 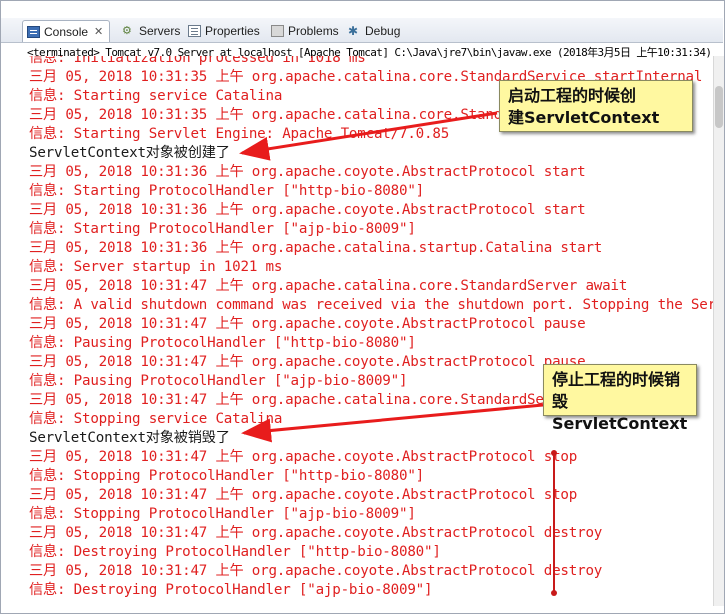 I want to click on callout-created-line1: 启动工程的时候创, so click(x=572, y=95).